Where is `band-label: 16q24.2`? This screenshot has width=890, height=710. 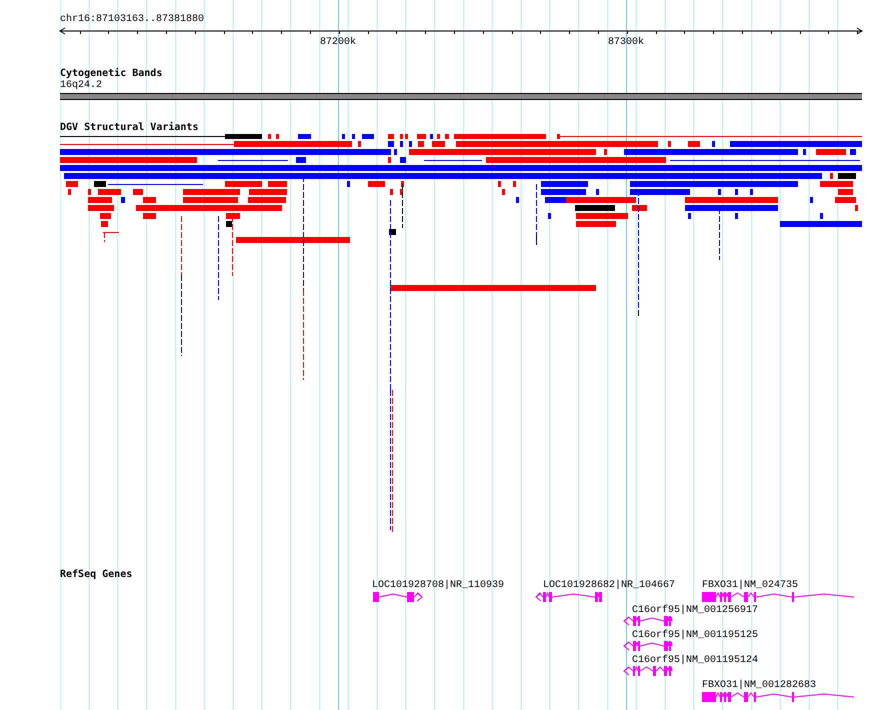
band-label: 16q24.2 is located at coordinates (81, 86).